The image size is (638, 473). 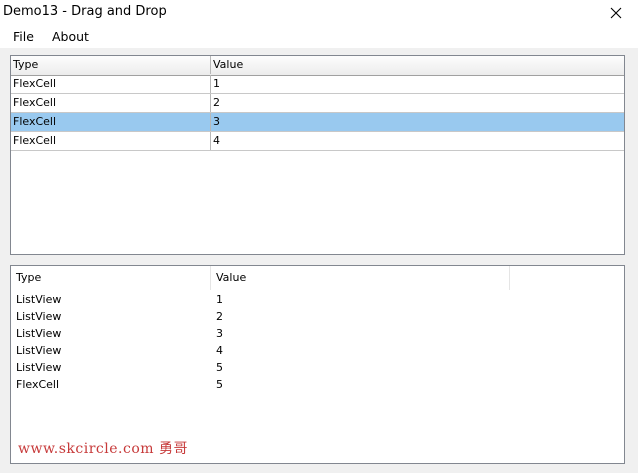 I want to click on list-item-value: 3, so click(x=219, y=333).